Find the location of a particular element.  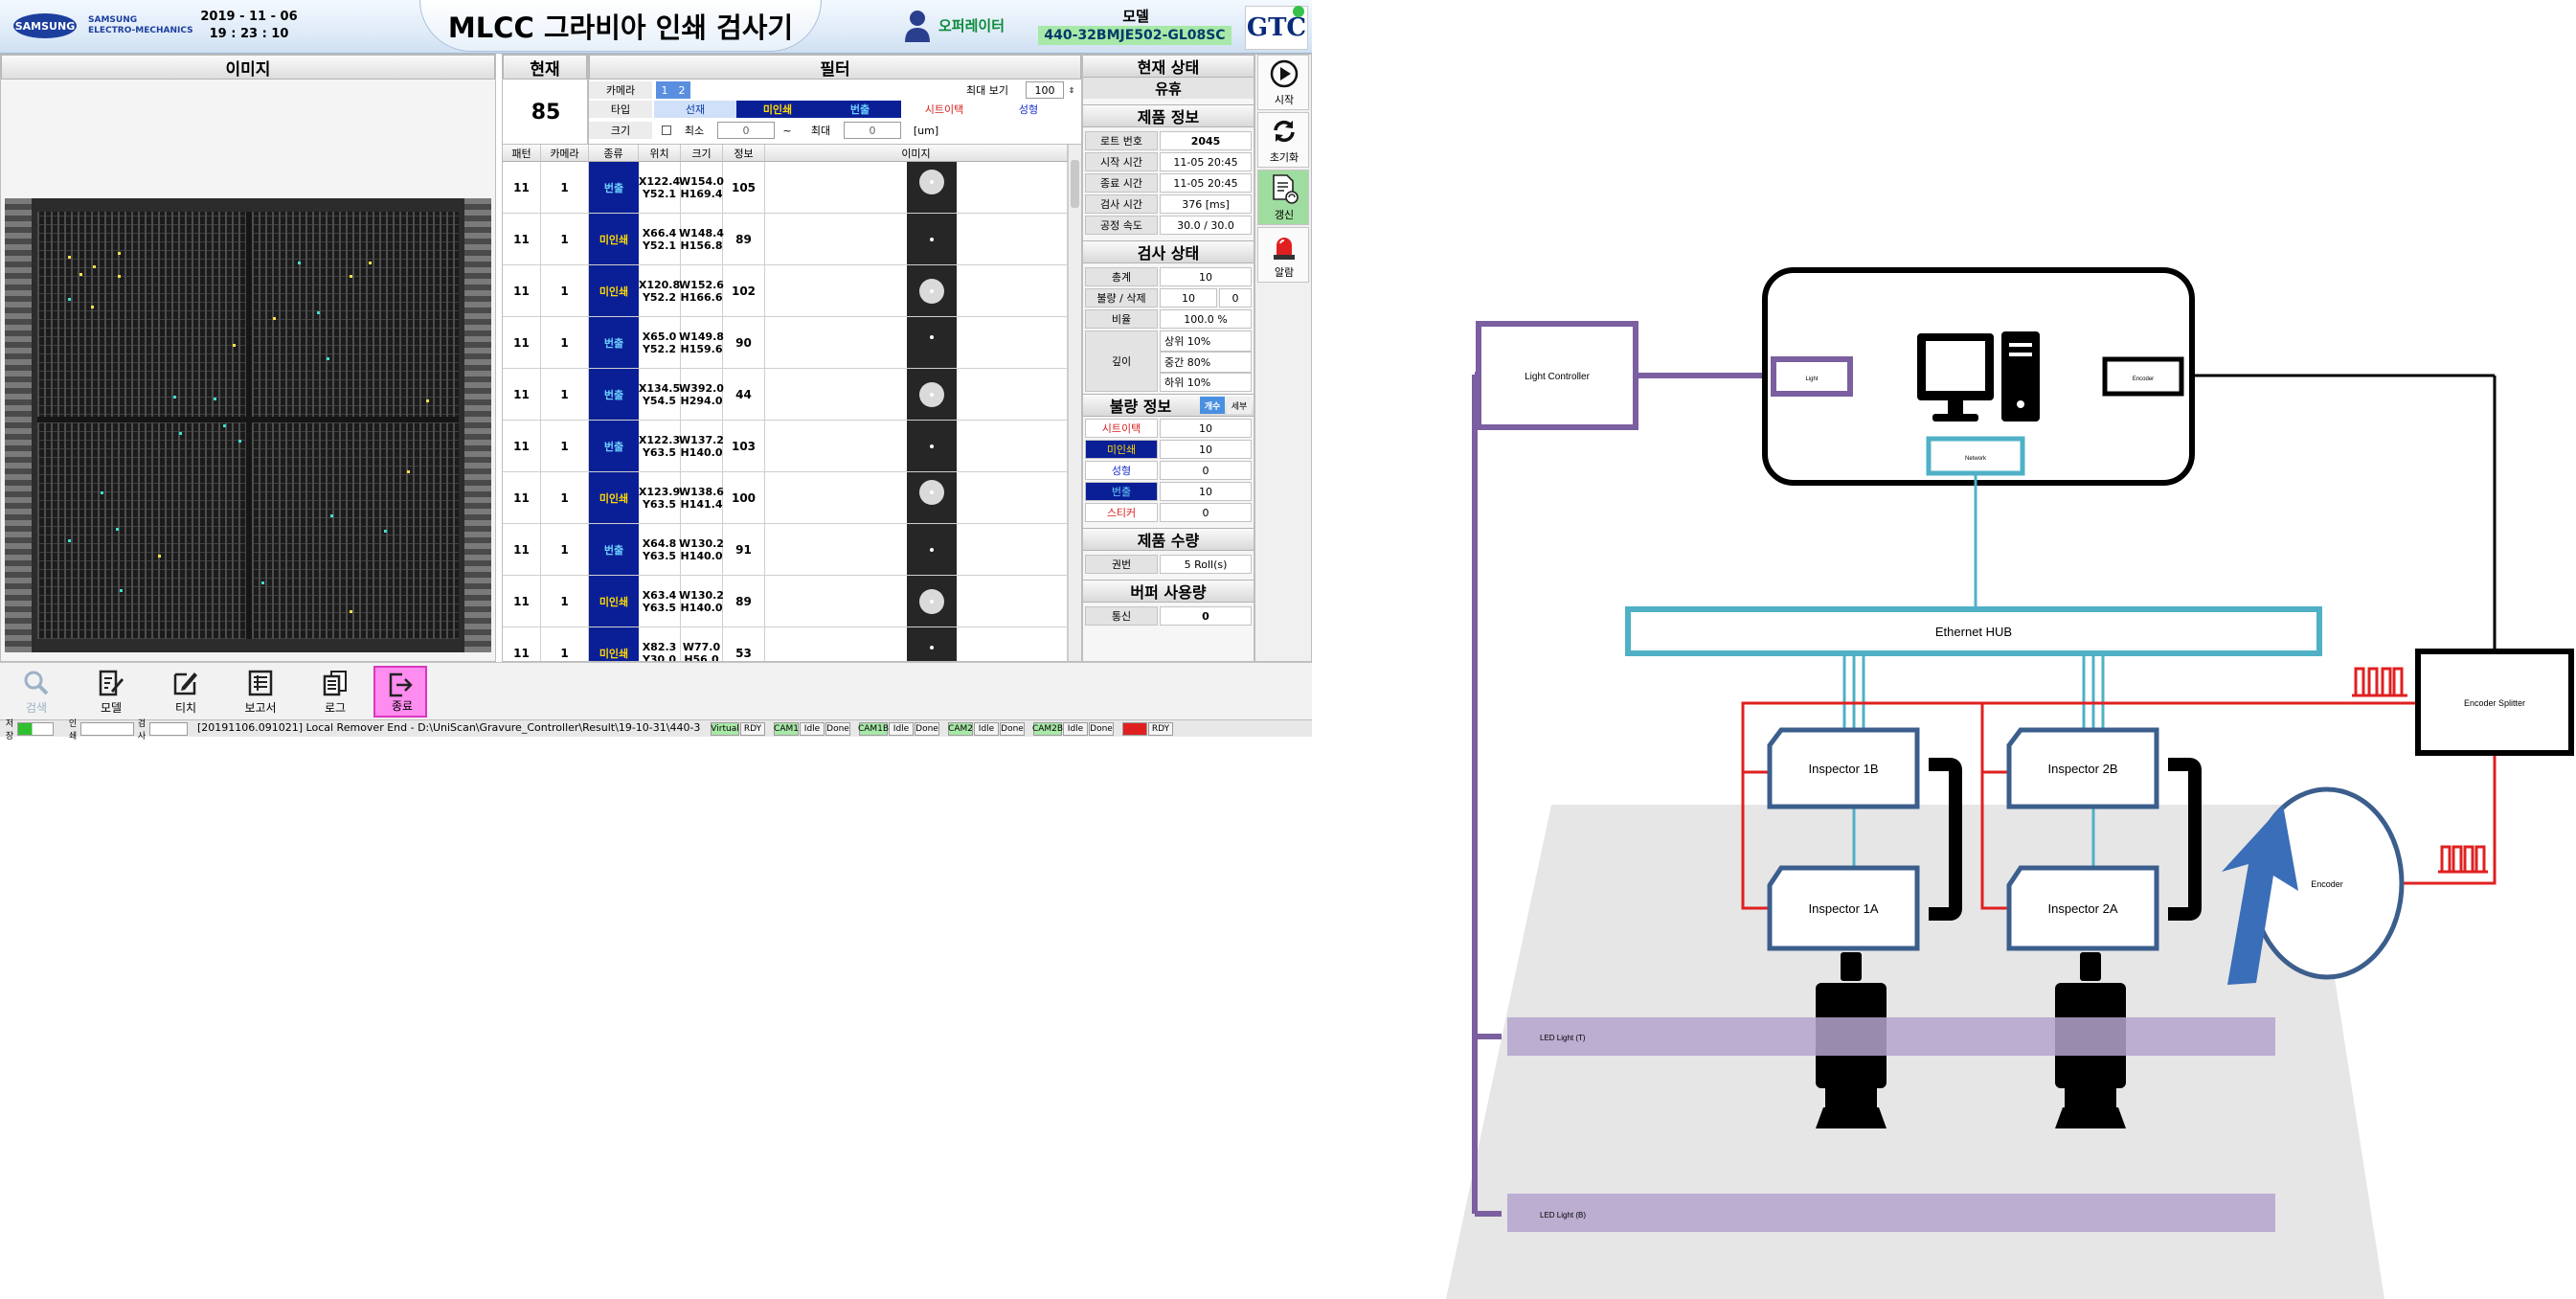

type-sheet-attach: 시트이택 is located at coordinates (944, 109).